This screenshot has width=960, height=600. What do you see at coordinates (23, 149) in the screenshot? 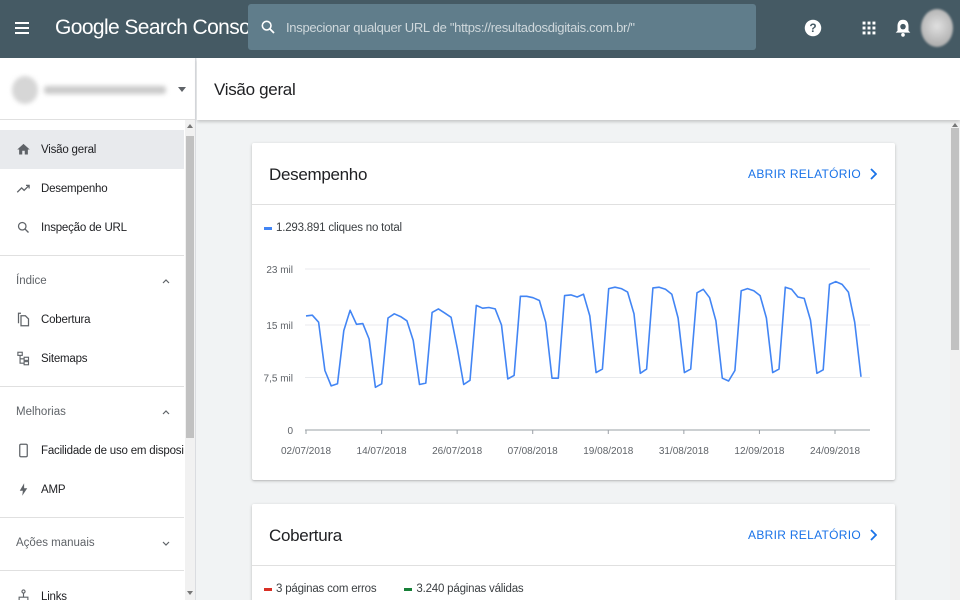
I see `home-icon` at bounding box center [23, 149].